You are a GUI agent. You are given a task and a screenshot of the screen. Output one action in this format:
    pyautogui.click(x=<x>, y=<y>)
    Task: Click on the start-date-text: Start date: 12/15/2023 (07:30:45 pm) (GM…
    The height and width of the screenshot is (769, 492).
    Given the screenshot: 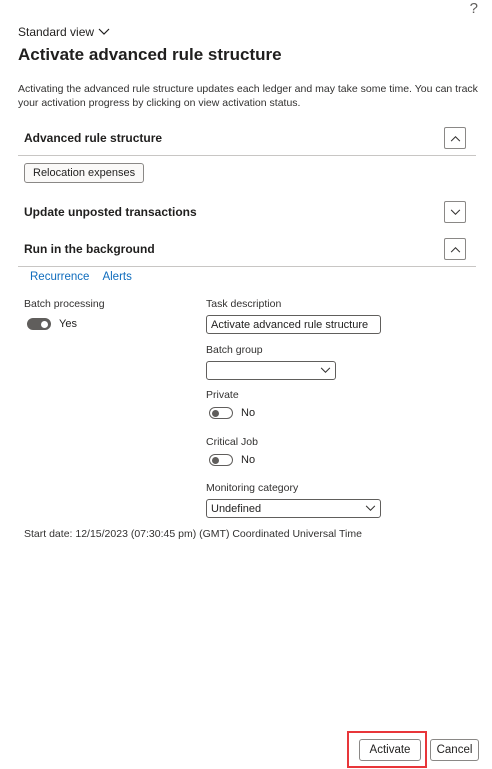 What is the action you would take?
    pyautogui.click(x=193, y=534)
    